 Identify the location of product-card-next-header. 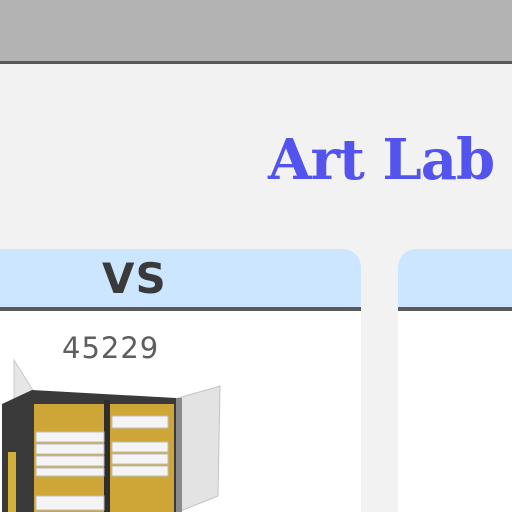
(455, 280).